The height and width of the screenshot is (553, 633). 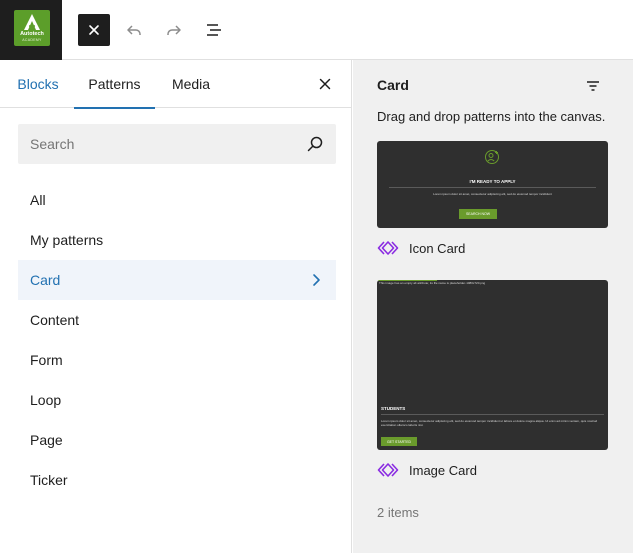 What do you see at coordinates (492, 248) in the screenshot?
I see `pattern-label: Icon Card` at bounding box center [492, 248].